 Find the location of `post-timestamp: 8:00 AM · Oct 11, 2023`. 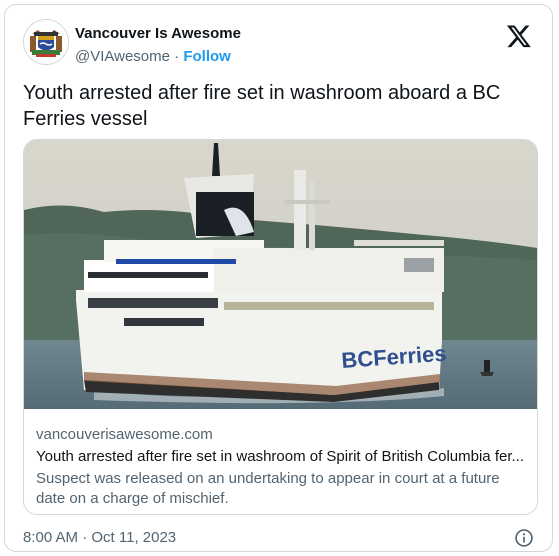

post-timestamp: 8:00 AM · Oct 11, 2023 is located at coordinates (99, 537).